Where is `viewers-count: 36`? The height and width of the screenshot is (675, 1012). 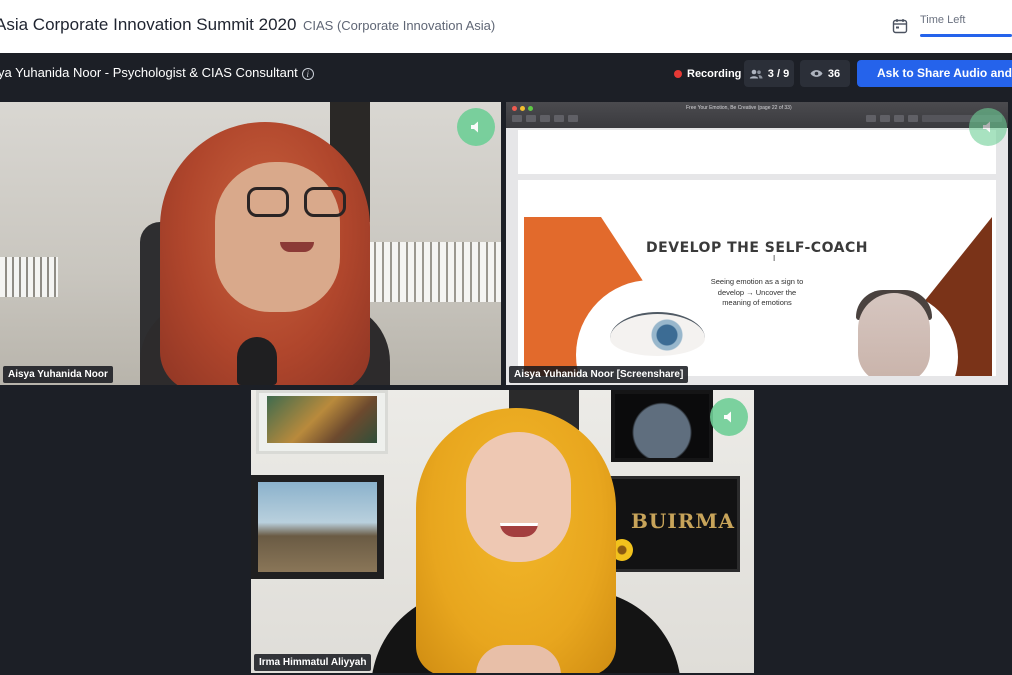
viewers-count: 36 is located at coordinates (834, 73).